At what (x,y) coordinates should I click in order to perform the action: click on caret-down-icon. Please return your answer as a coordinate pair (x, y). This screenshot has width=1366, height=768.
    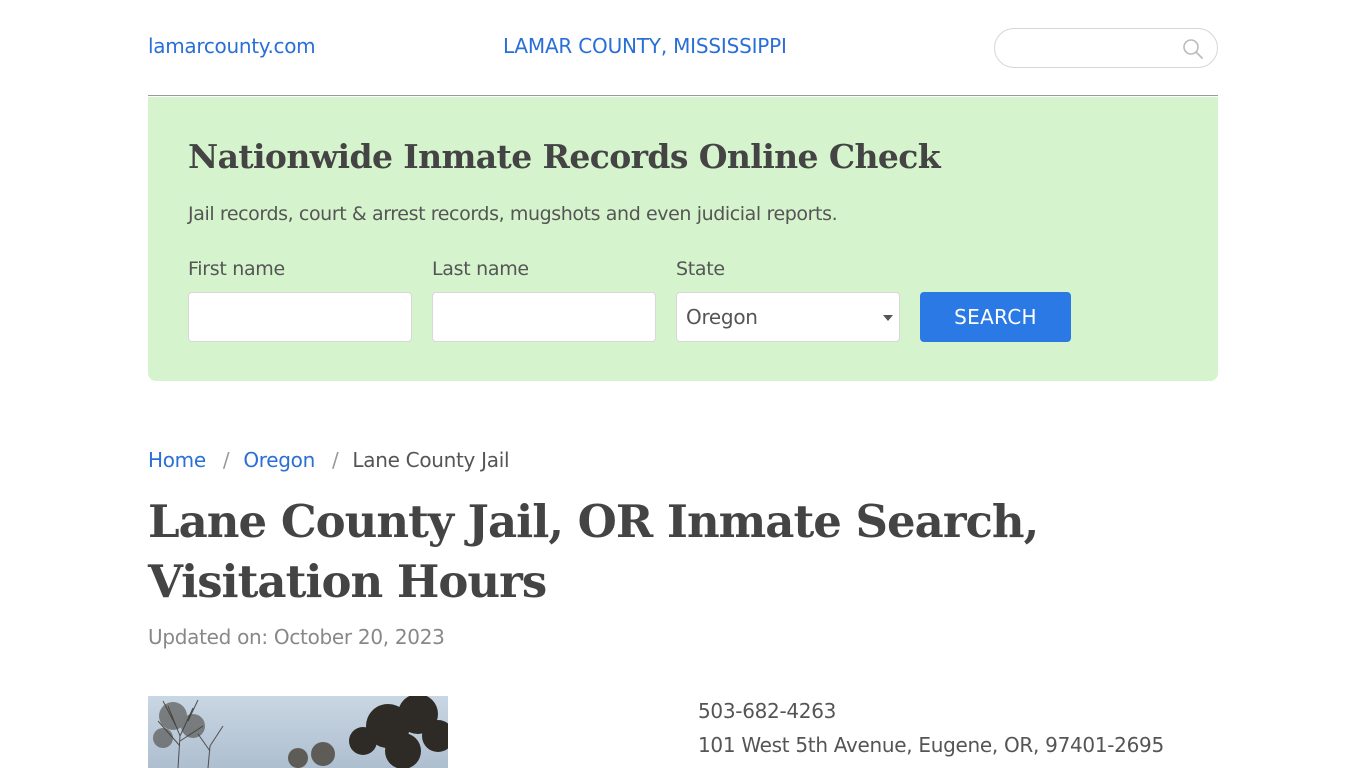
    Looking at the image, I should click on (888, 318).